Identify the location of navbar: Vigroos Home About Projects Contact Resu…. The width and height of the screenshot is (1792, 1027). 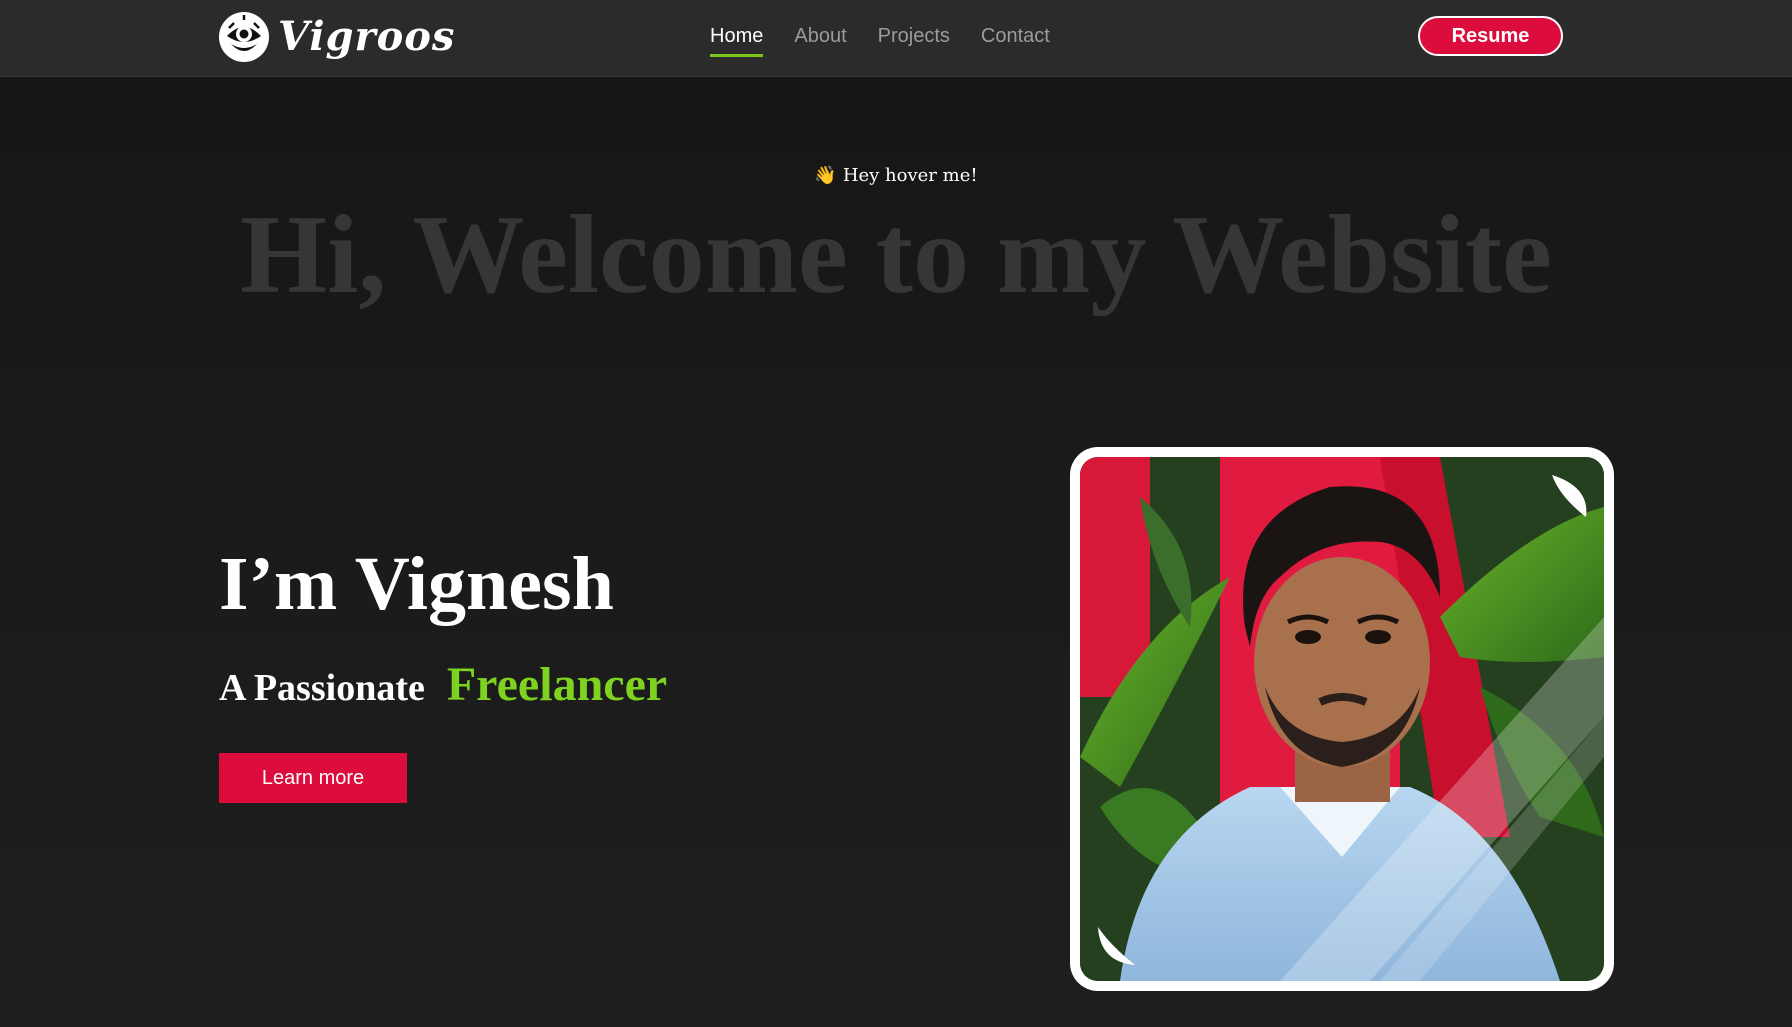
(896, 38).